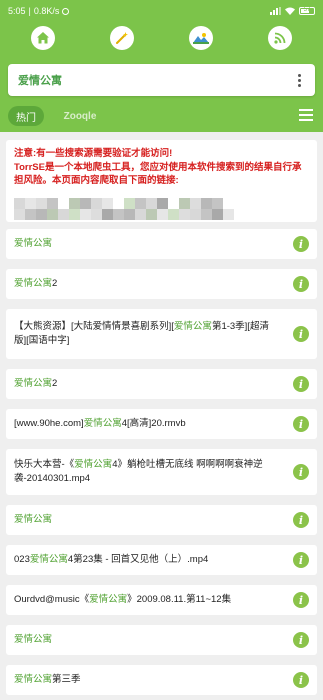  Describe the element at coordinates (26, 116) in the screenshot. I see `tab-hot: 热门` at that location.